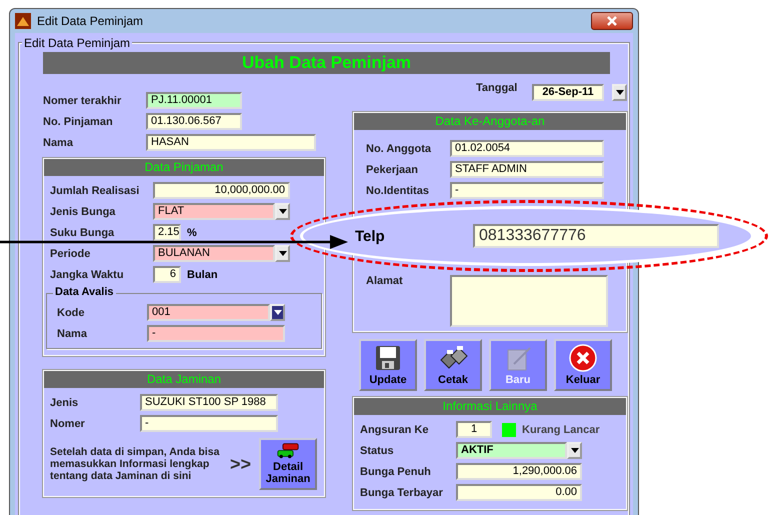 This screenshot has height=515, width=774. What do you see at coordinates (511, 450) in the screenshot?
I see `dropdown-field: AKTIF` at bounding box center [511, 450].